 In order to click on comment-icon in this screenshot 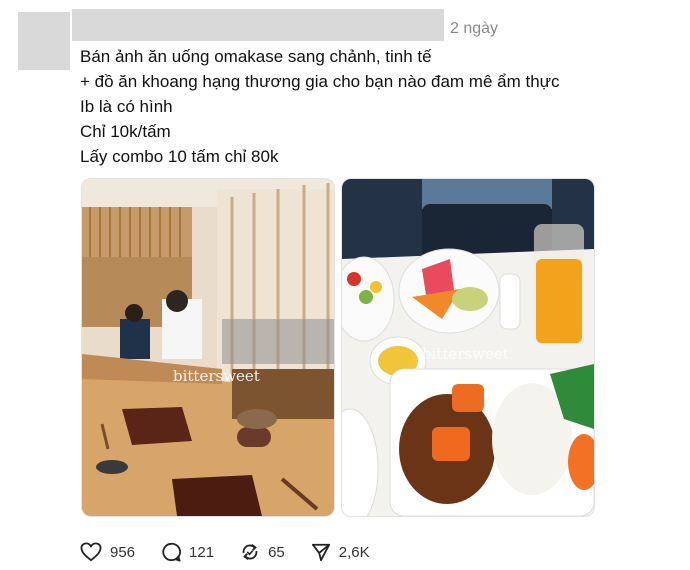, I will do `click(171, 552)`.